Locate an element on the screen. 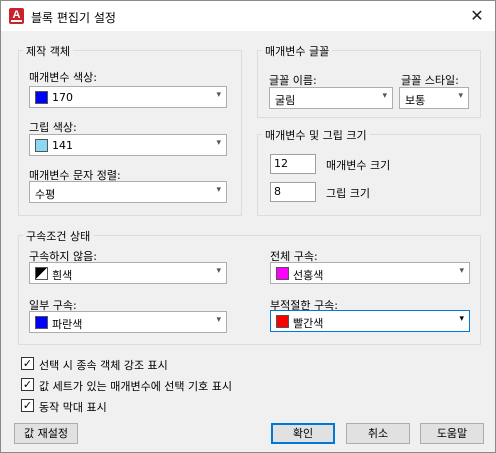 The width and height of the screenshot is (496, 453). constraint-status-title: 구속조건 상태 is located at coordinates (58, 236).